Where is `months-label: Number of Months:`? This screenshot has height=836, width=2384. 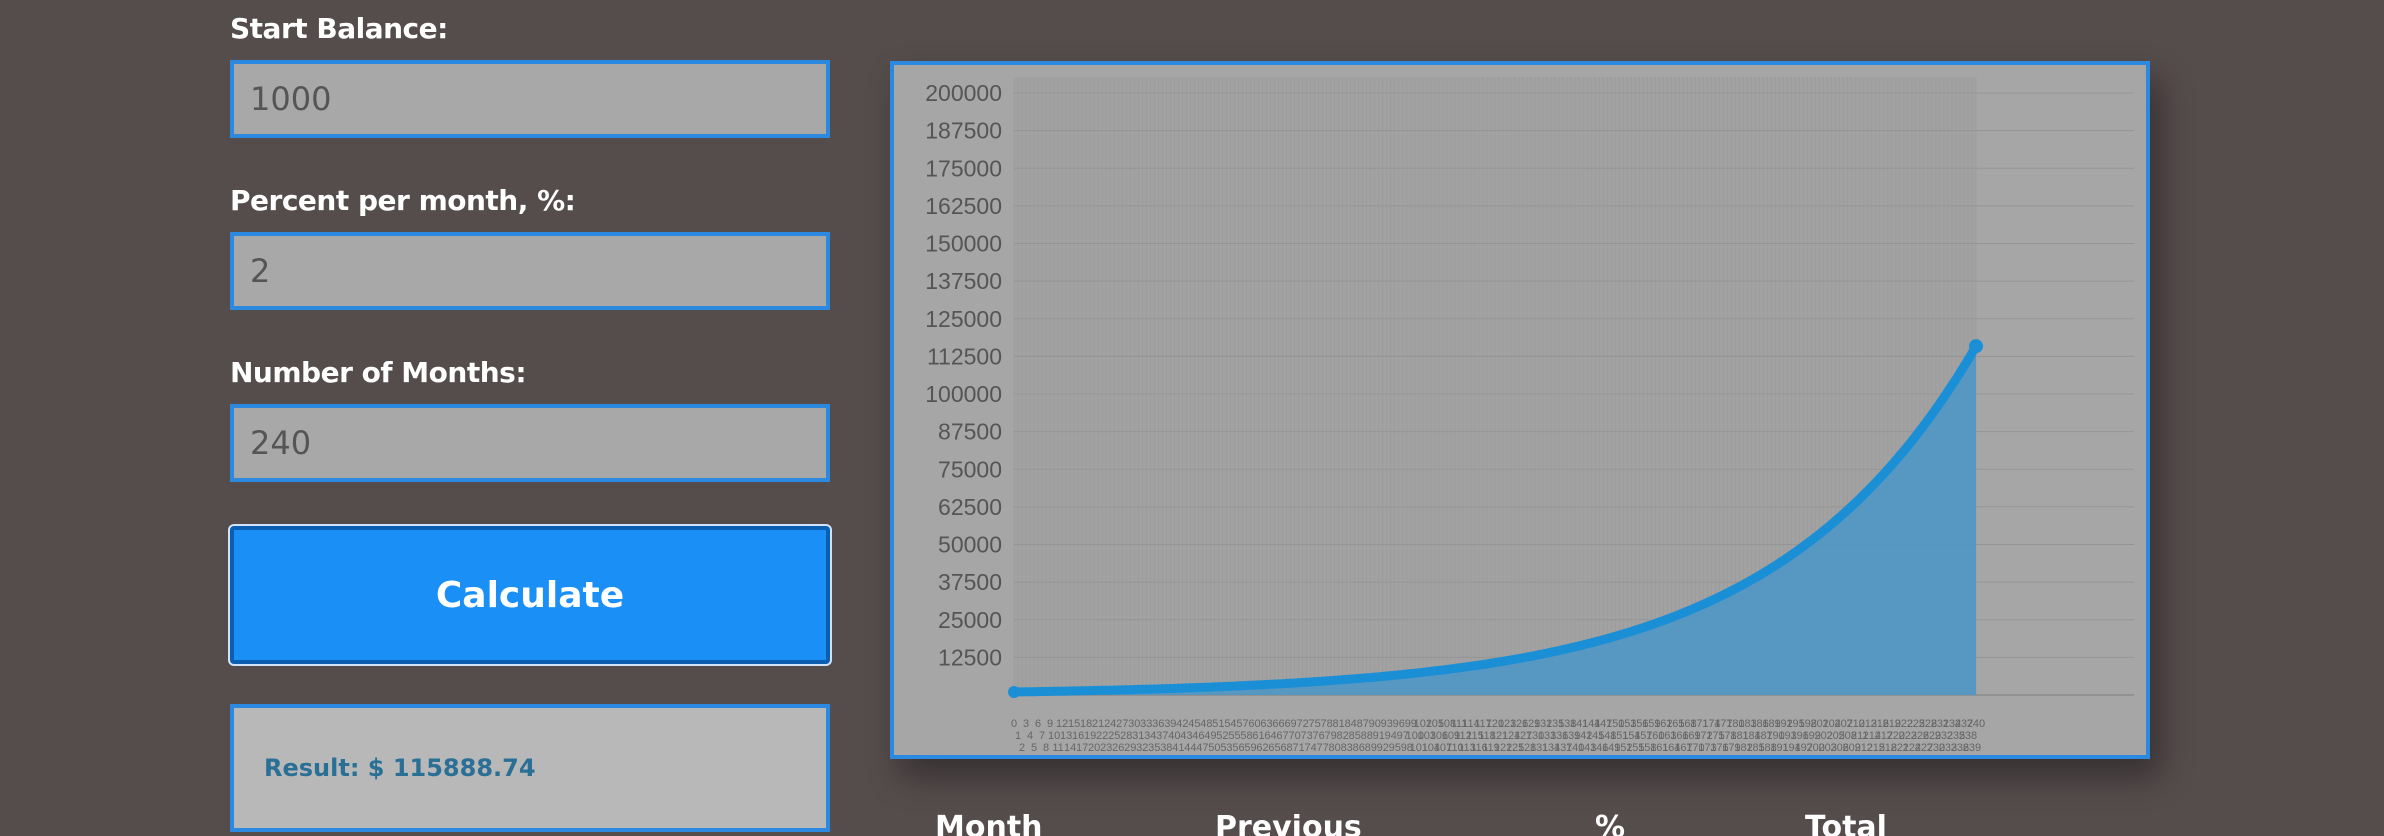 months-label: Number of Months: is located at coordinates (378, 372).